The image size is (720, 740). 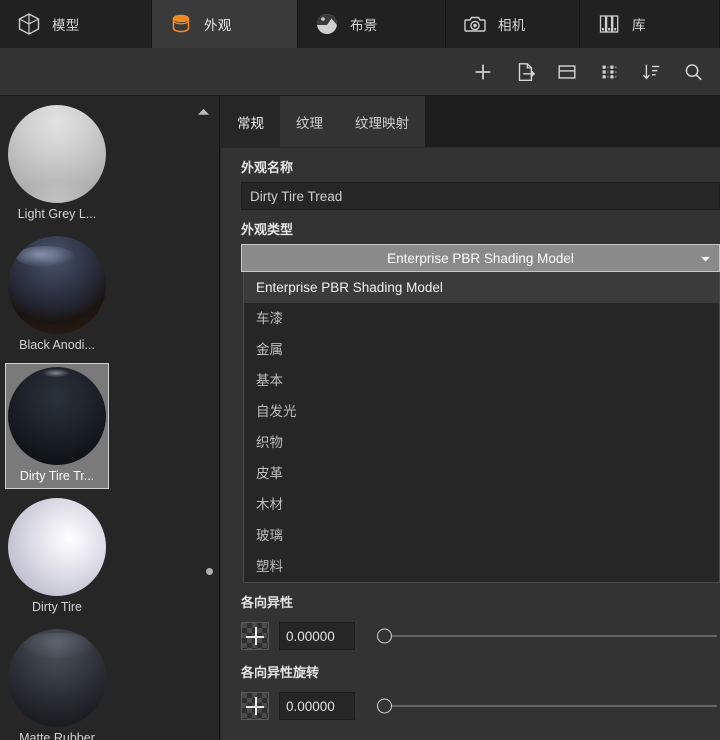 I want to click on anisotropy-label: 各向异性, so click(x=267, y=602).